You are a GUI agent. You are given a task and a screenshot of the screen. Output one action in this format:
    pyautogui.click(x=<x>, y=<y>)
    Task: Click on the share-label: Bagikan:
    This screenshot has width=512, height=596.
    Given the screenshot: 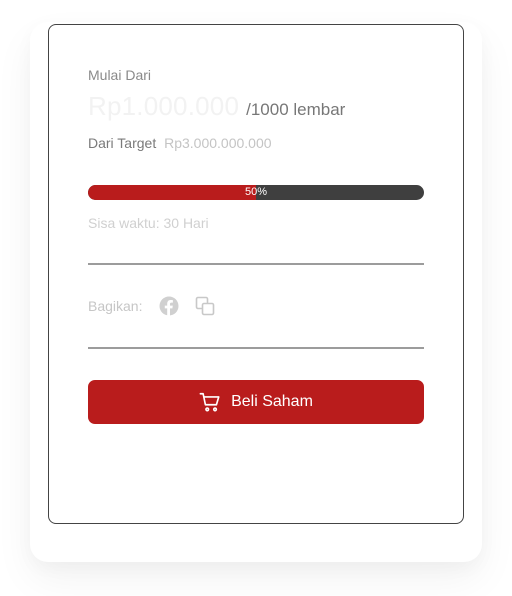 What is the action you would take?
    pyautogui.click(x=115, y=306)
    